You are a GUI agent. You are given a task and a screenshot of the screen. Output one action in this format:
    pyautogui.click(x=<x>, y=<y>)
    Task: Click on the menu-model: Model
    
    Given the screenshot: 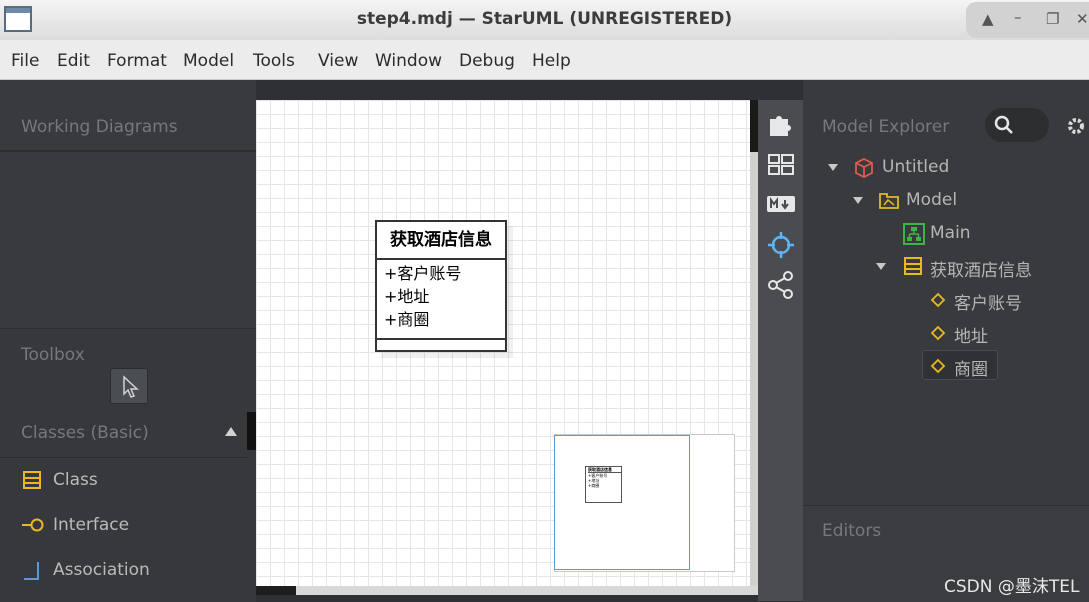 What is the action you would take?
    pyautogui.click(x=208, y=61)
    